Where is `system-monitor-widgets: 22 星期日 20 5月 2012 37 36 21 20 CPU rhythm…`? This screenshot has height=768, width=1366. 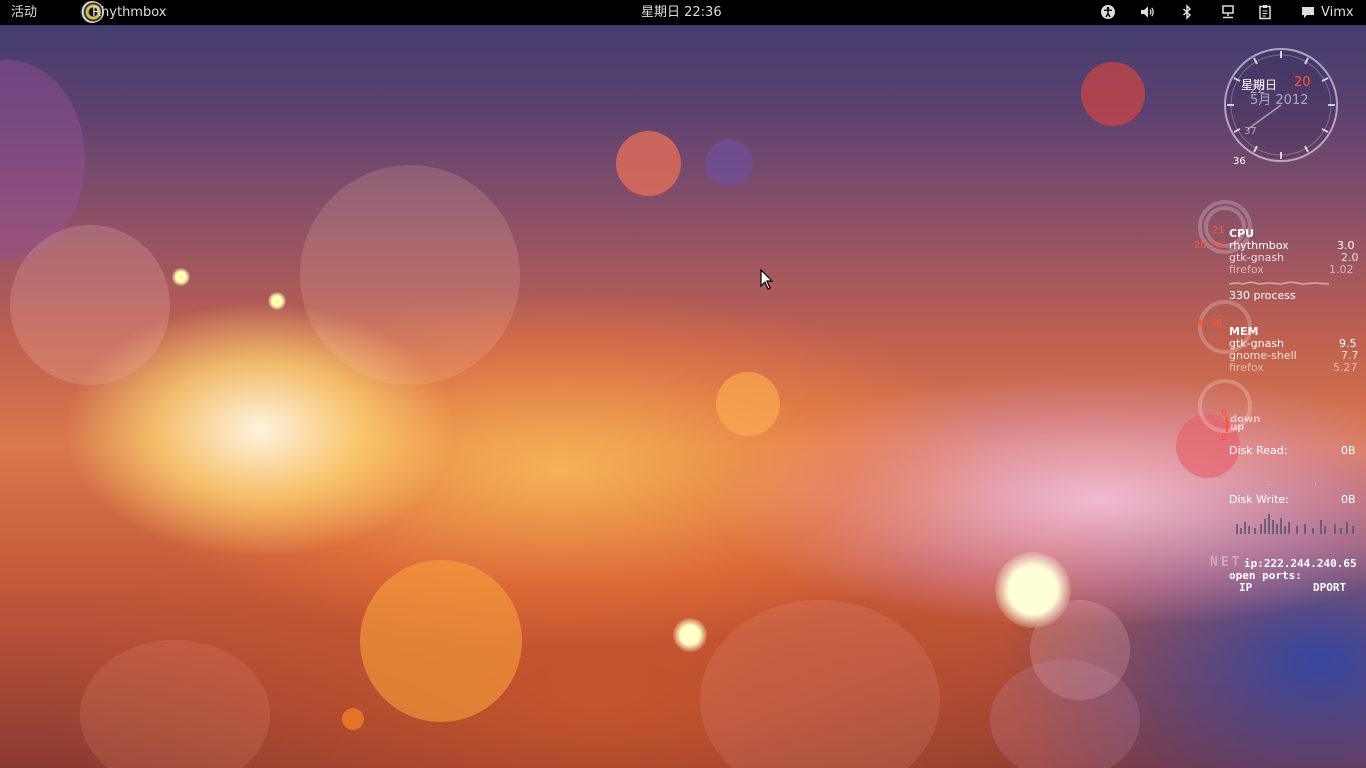 system-monitor-widgets: 22 星期日 20 5月 2012 37 36 21 20 CPU rhythm… is located at coordinates (1273, 325).